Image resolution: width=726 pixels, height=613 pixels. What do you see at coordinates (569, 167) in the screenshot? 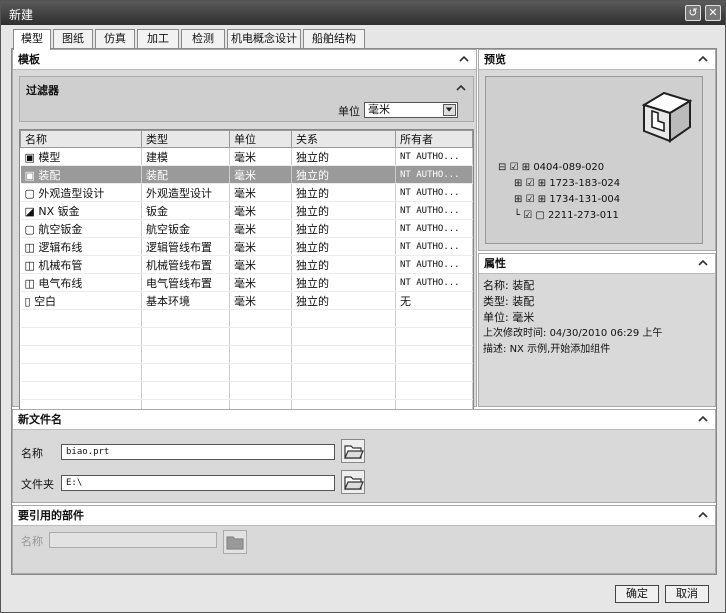
I see `tree-node-label: 0404-089-020` at bounding box center [569, 167].